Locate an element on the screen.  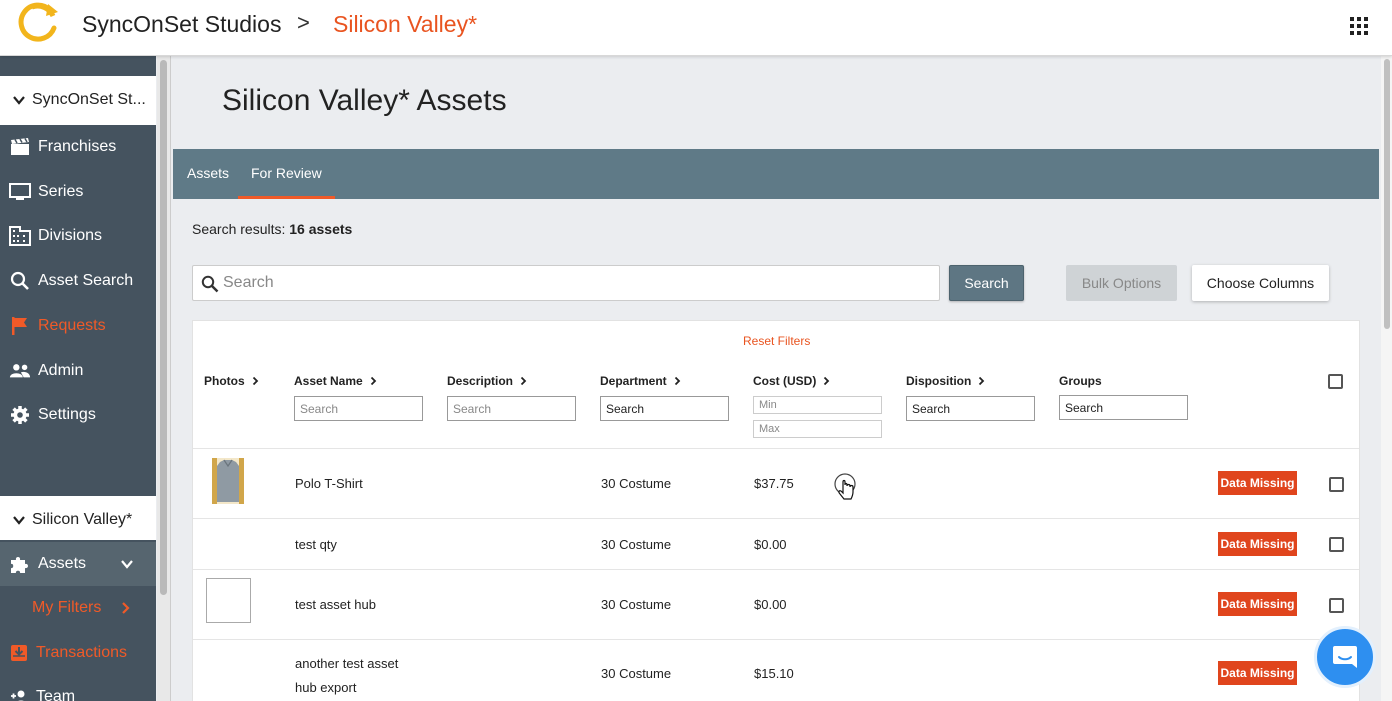
breadcrumb-chevron-icon: > is located at coordinates (303, 22).